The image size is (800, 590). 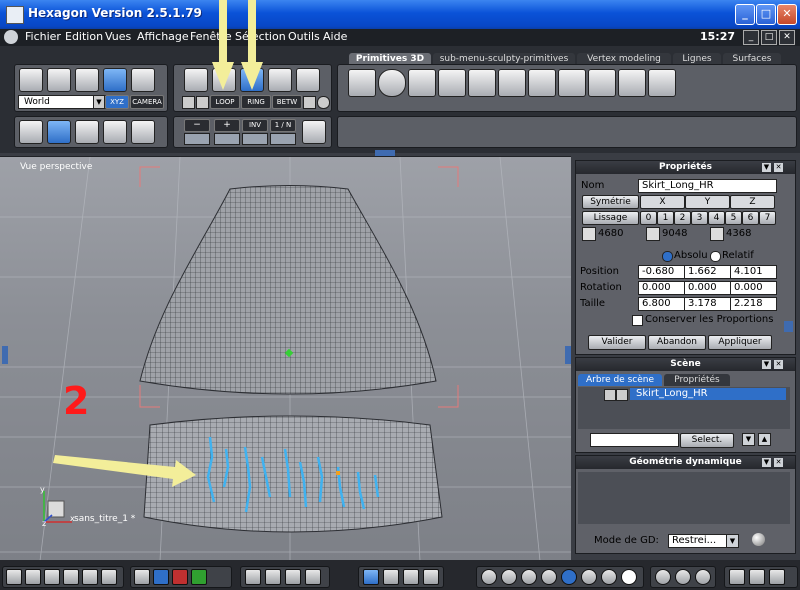 I want to click on chevron-down-icon: ▼, so click(x=99, y=102).